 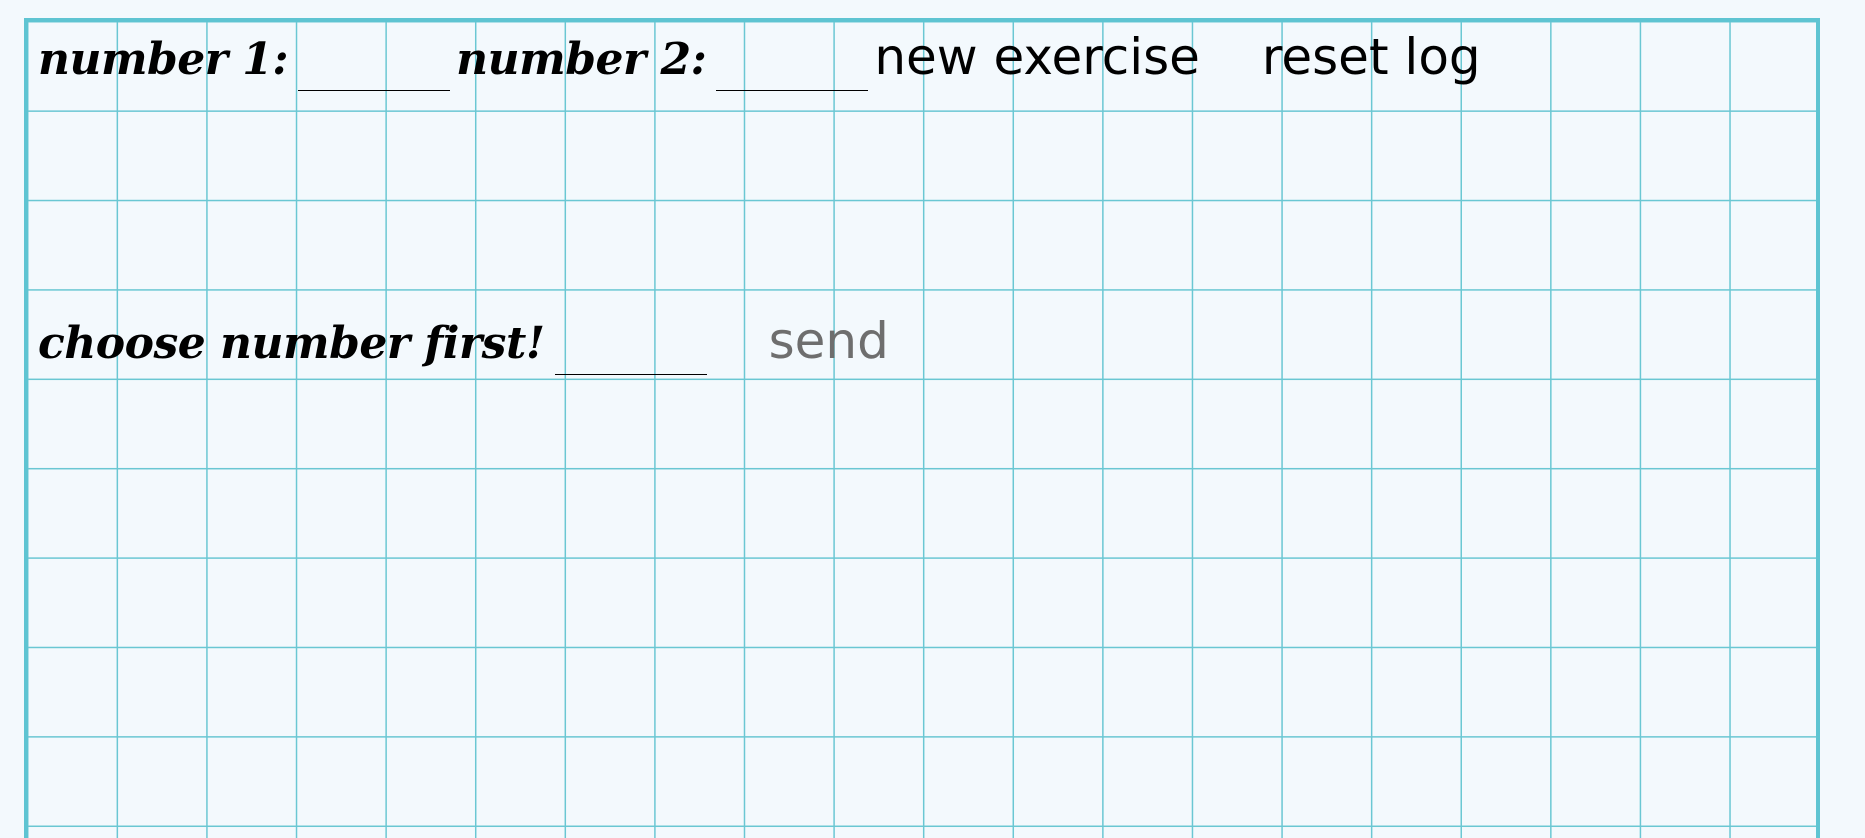 What do you see at coordinates (163, 59) in the screenshot?
I see `number1-label: number 1:` at bounding box center [163, 59].